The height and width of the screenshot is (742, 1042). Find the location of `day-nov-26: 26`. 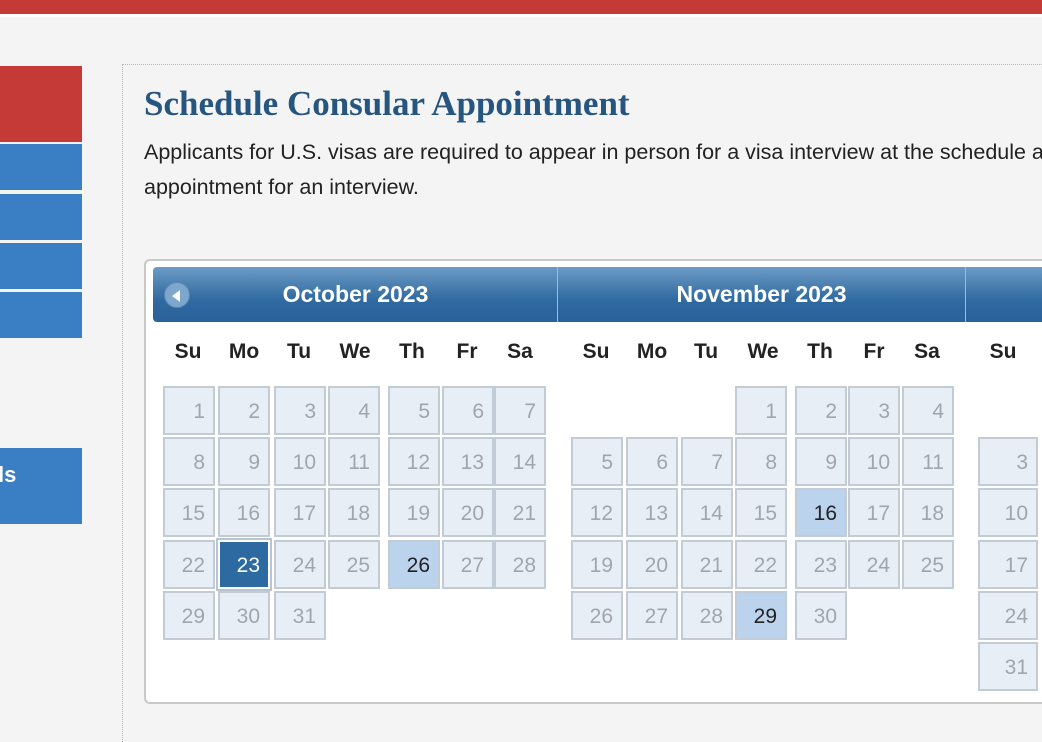

day-nov-26: 26 is located at coordinates (597, 615).